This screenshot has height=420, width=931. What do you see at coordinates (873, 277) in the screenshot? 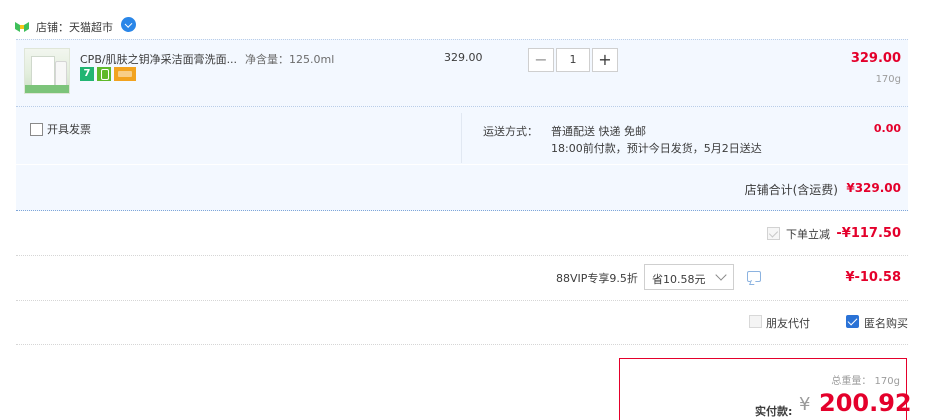
I see `vip-discount-value: ¥-10.58` at bounding box center [873, 277].